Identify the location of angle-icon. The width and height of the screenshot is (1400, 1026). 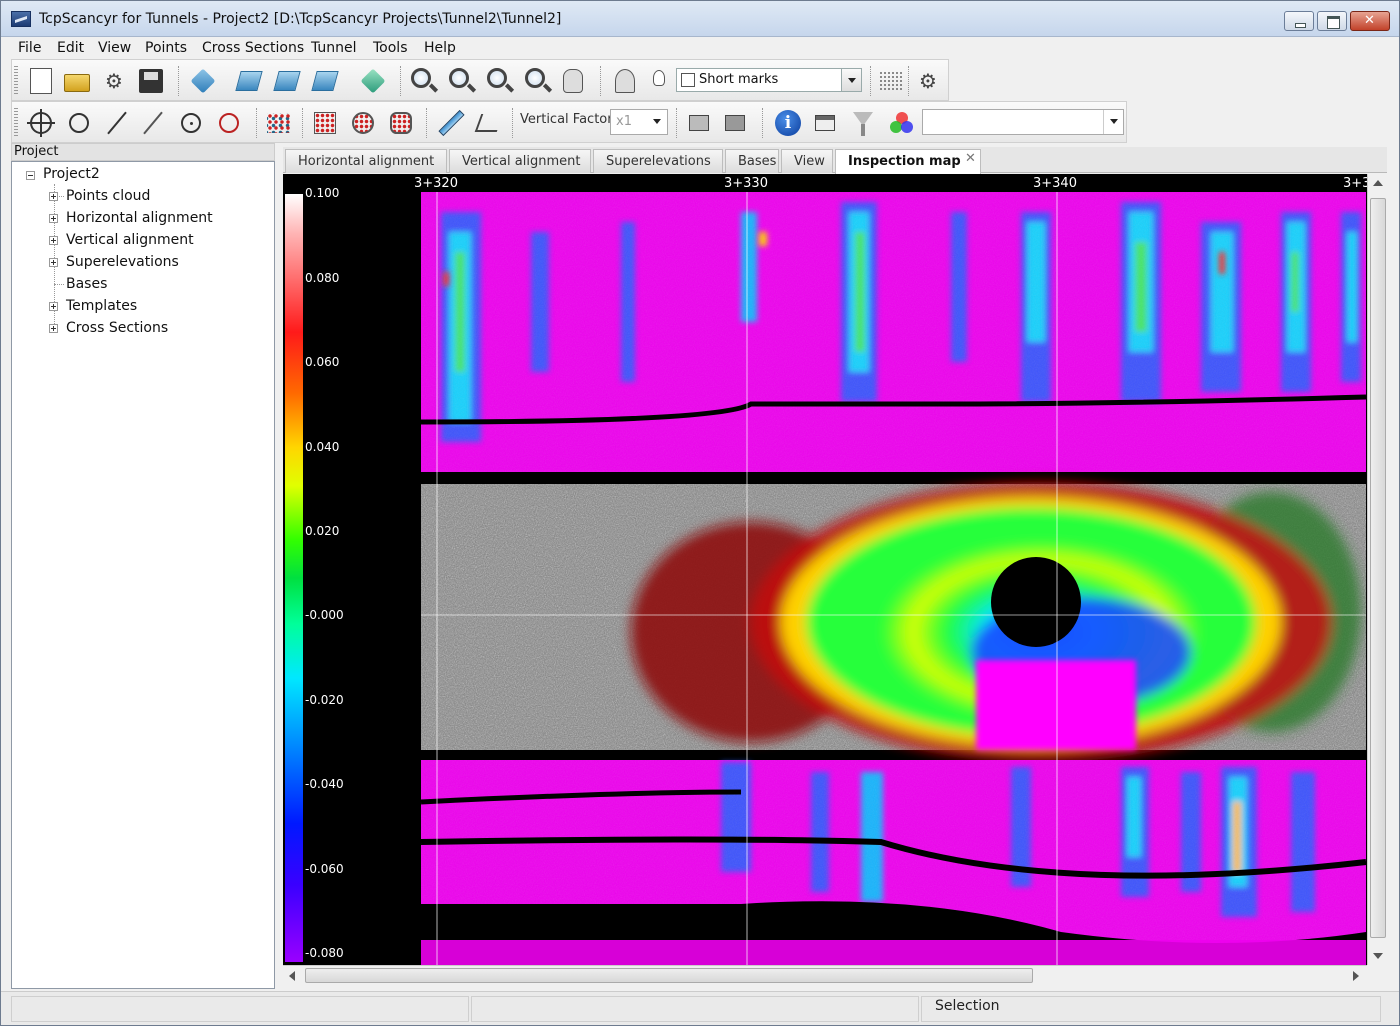
(489, 123).